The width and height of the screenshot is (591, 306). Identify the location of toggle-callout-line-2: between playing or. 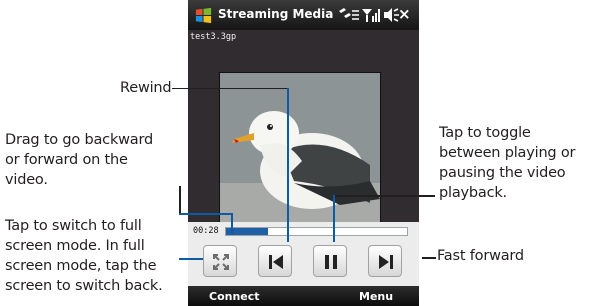
(507, 153).